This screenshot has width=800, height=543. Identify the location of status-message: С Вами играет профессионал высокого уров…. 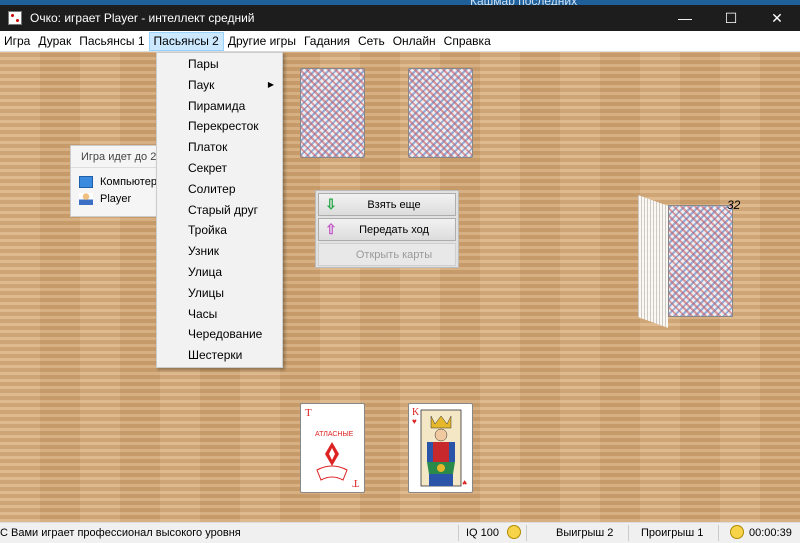
(120, 533).